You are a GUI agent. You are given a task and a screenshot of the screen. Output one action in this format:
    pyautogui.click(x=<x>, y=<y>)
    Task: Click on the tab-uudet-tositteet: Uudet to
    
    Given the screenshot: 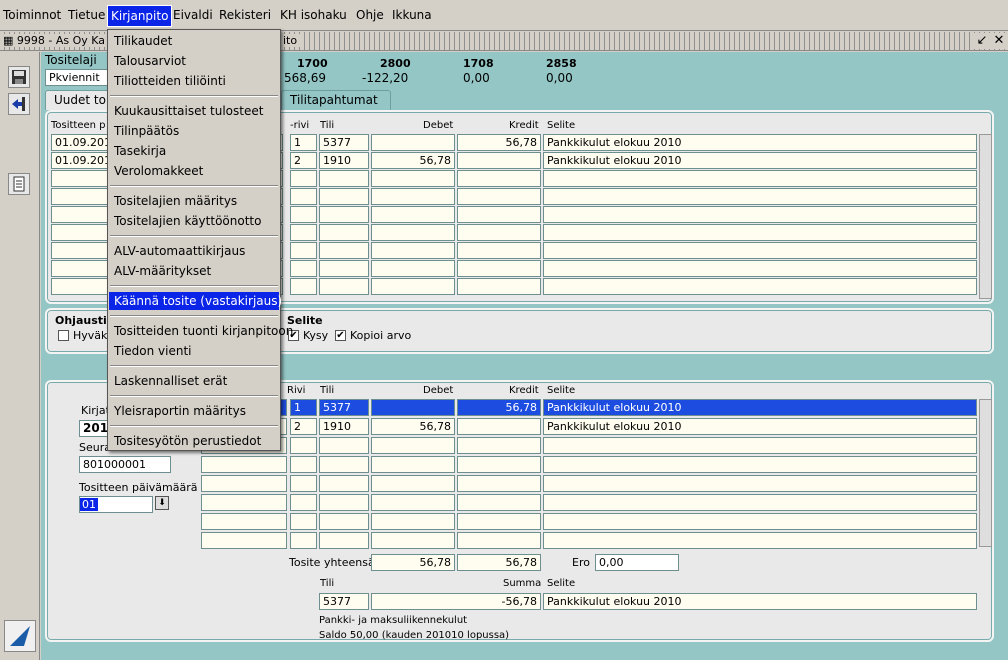 What is the action you would take?
    pyautogui.click(x=80, y=100)
    